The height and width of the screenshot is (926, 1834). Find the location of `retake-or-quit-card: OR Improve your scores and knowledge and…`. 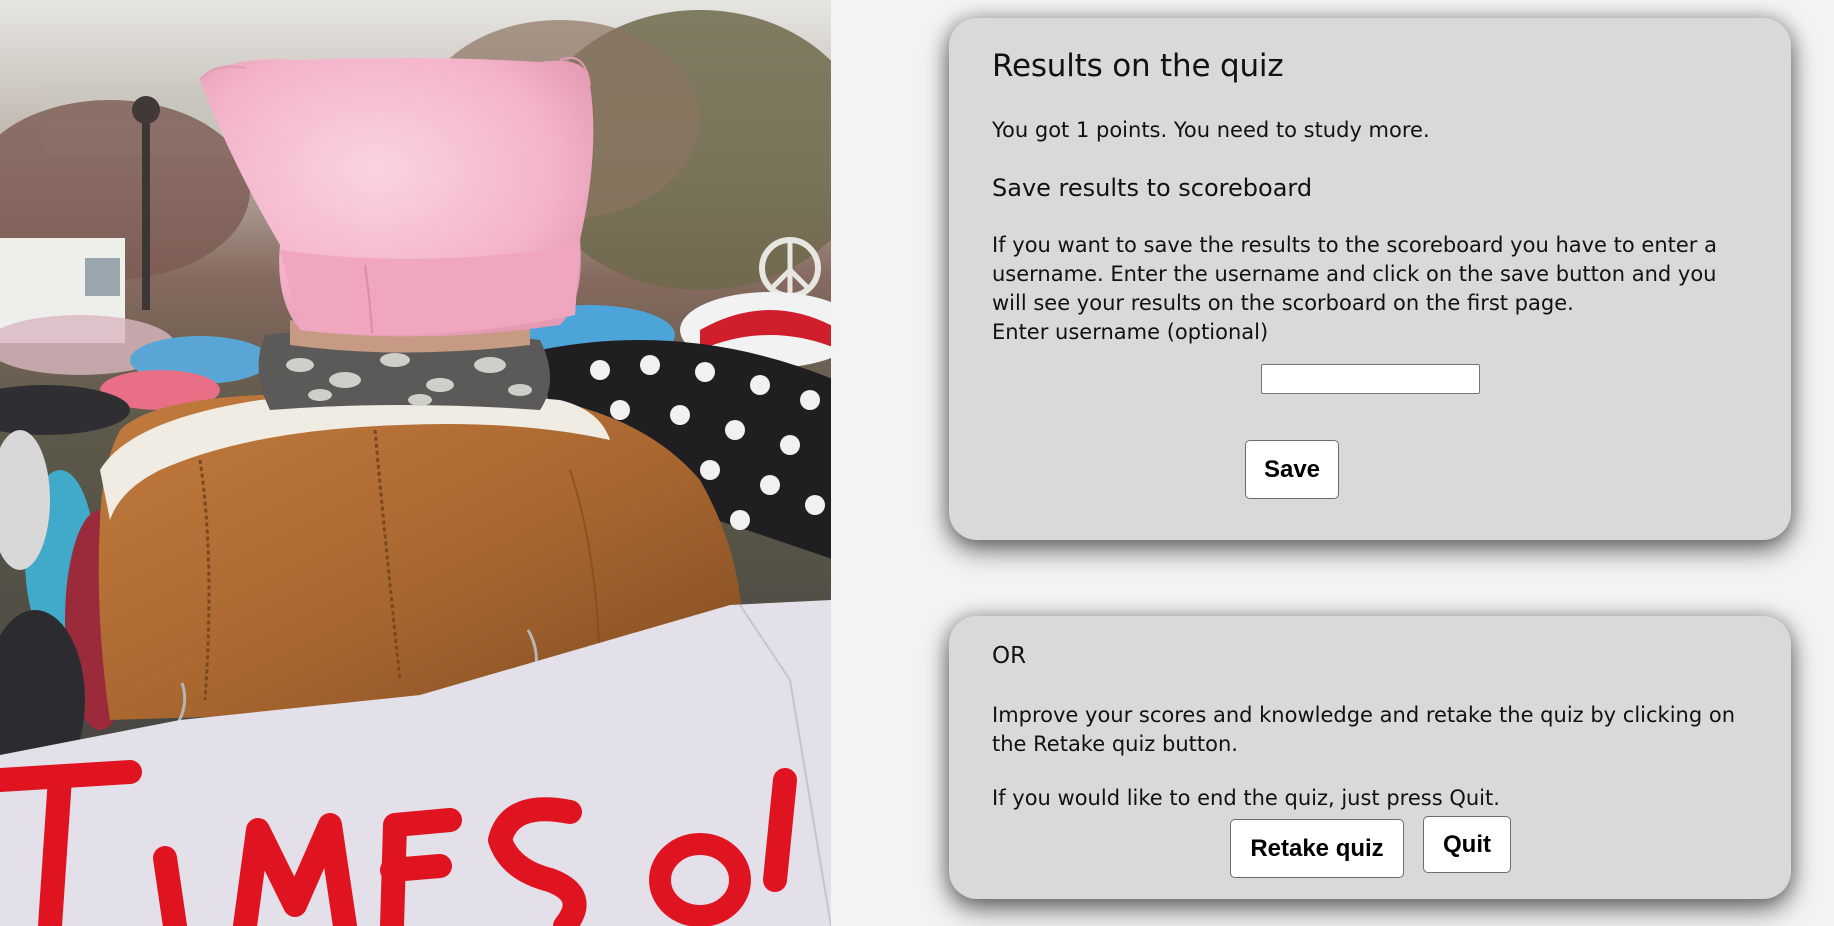

retake-or-quit-card: OR Improve your scores and knowledge and… is located at coordinates (1370, 757).